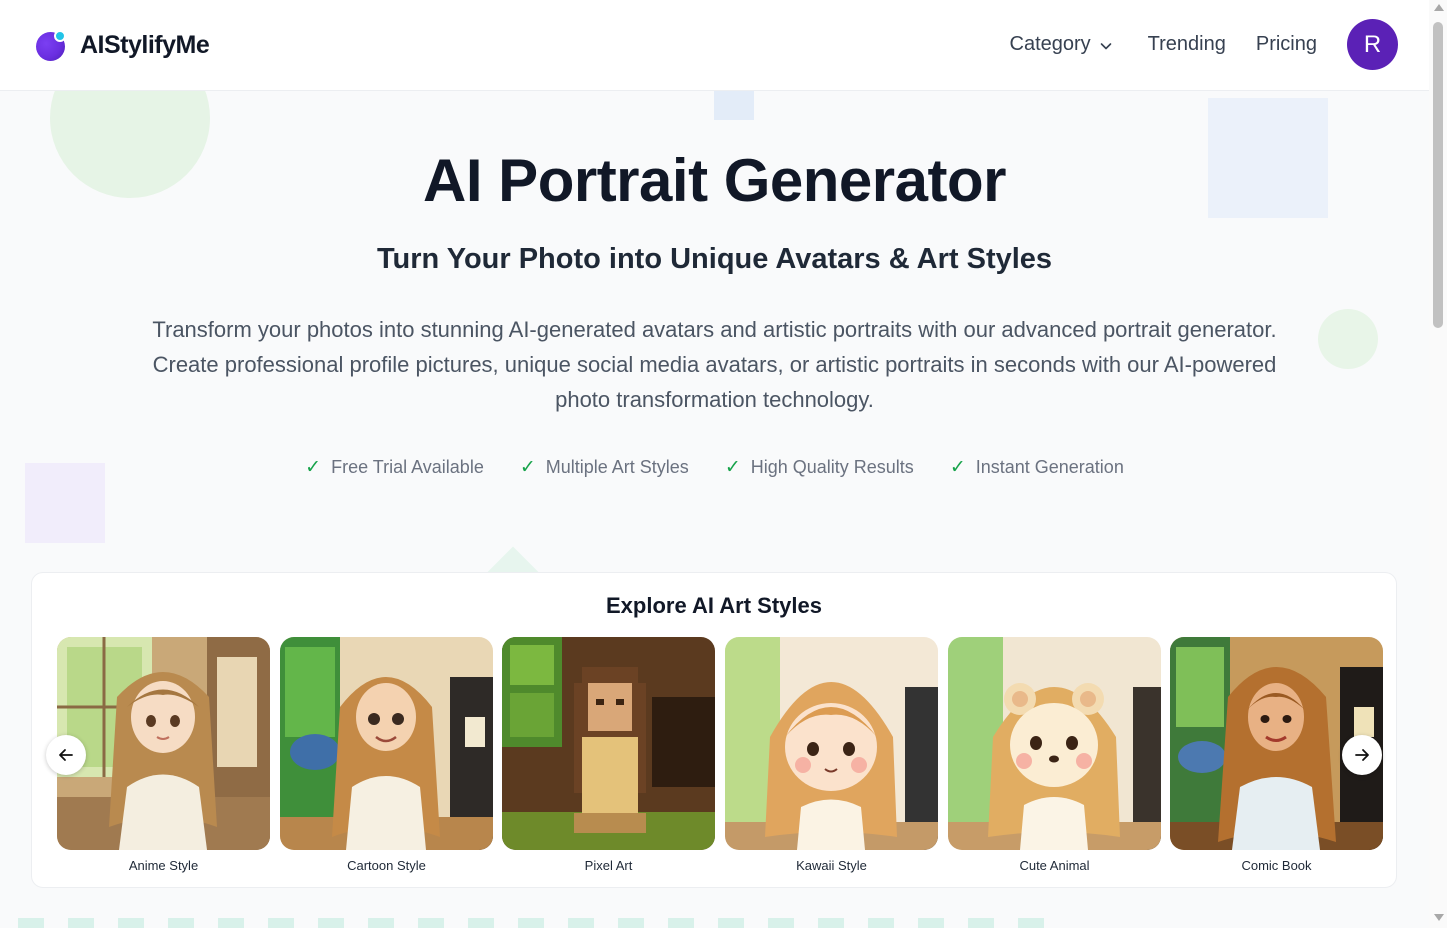  I want to click on user-avatar: R, so click(1372, 44).